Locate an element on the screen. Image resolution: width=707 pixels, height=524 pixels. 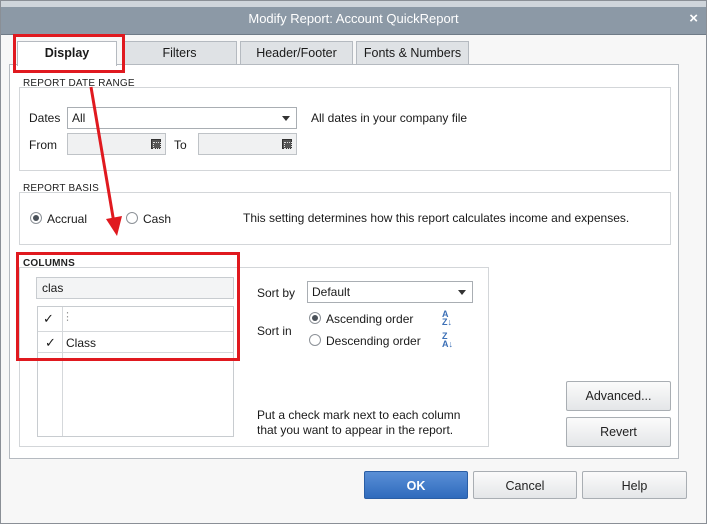
annotation-arrow is located at coordinates (105, 161).